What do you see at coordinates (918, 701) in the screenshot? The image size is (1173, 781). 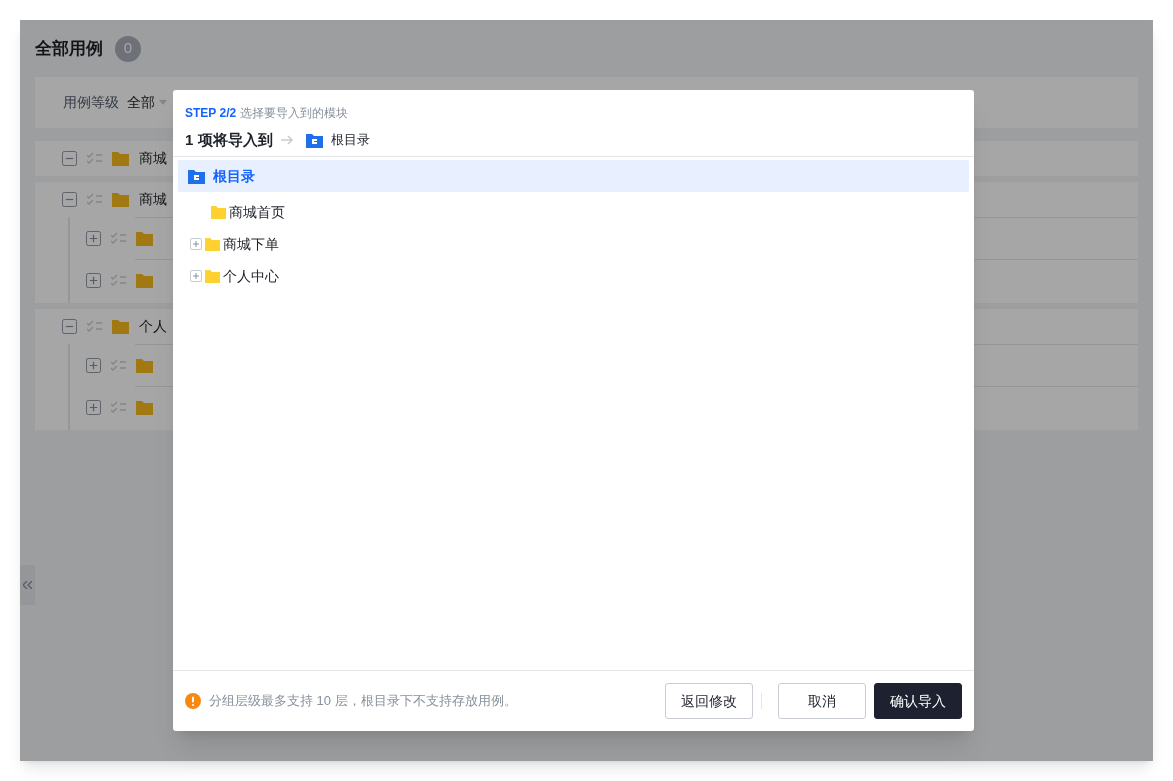 I see `confirm-button: 确认导入` at bounding box center [918, 701].